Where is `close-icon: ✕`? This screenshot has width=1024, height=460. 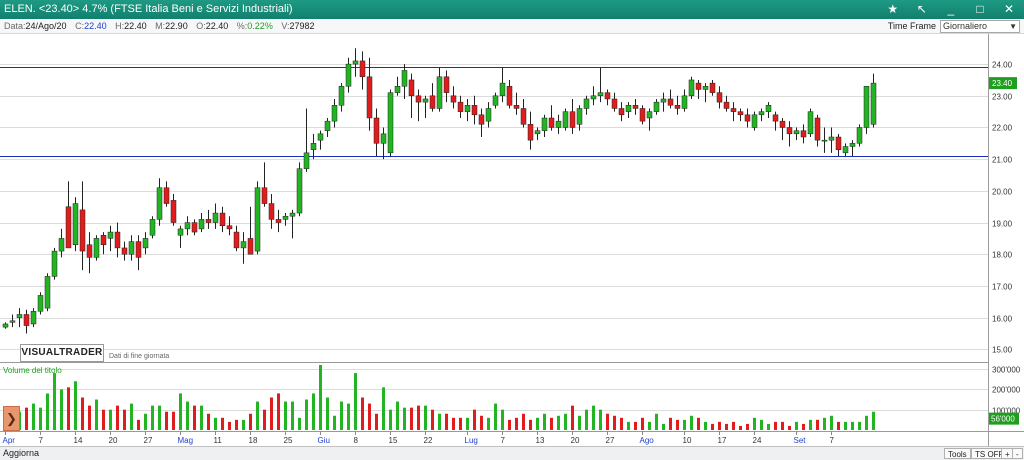
close-icon: ✕ is located at coordinates (1009, 9).